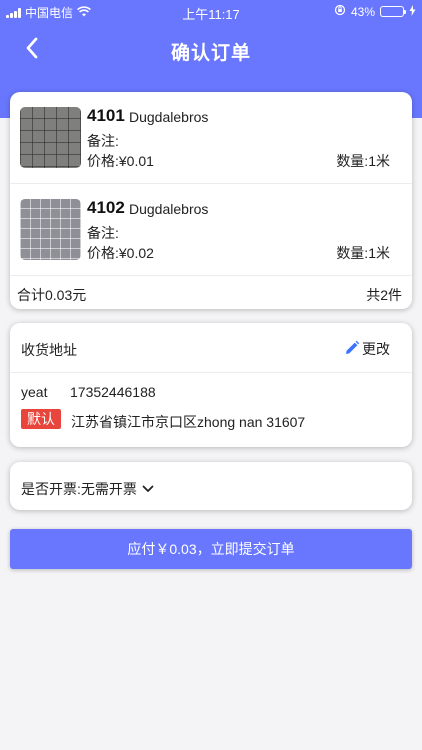 The image size is (422, 750). What do you see at coordinates (393, 11) in the screenshot?
I see `battery-icon` at bounding box center [393, 11].